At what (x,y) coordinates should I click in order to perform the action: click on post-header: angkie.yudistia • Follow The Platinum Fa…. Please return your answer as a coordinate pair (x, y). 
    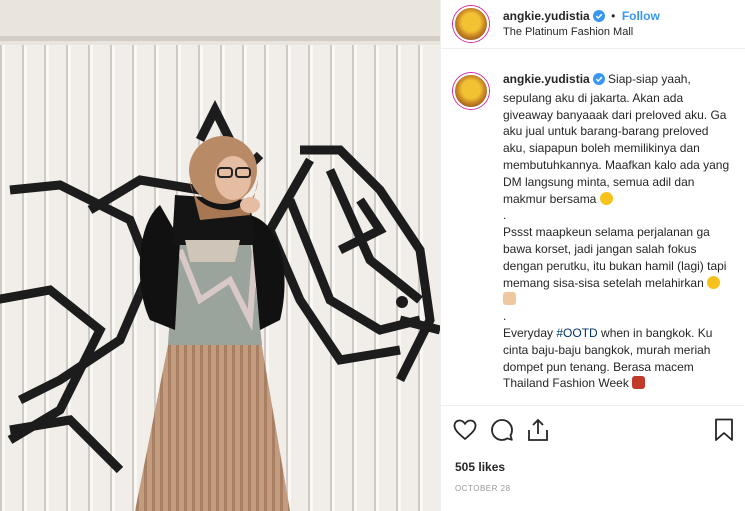
    Looking at the image, I should click on (593, 24).